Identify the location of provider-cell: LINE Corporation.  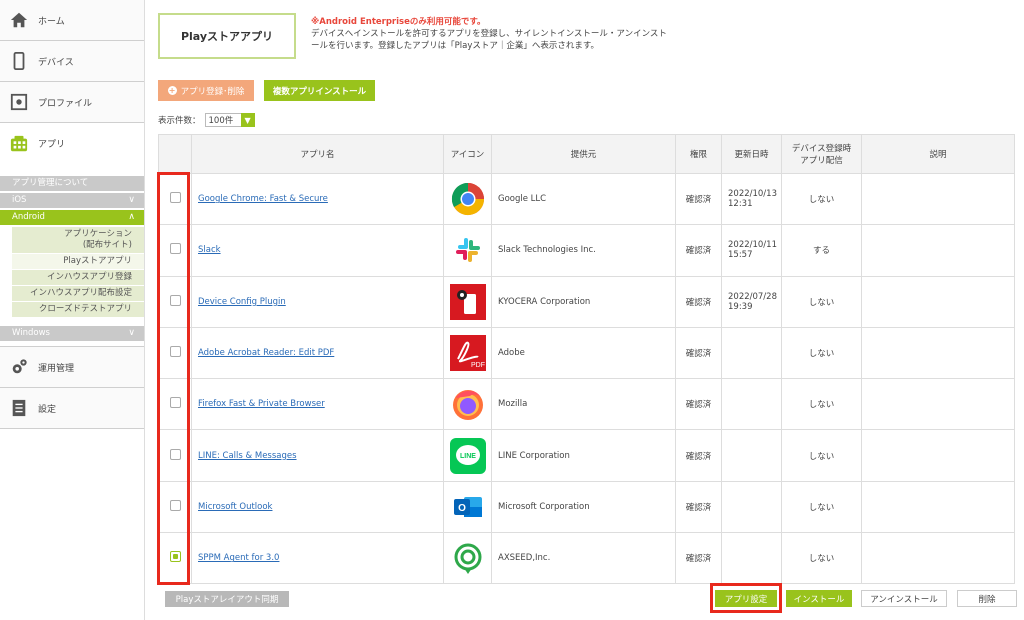
(583, 455).